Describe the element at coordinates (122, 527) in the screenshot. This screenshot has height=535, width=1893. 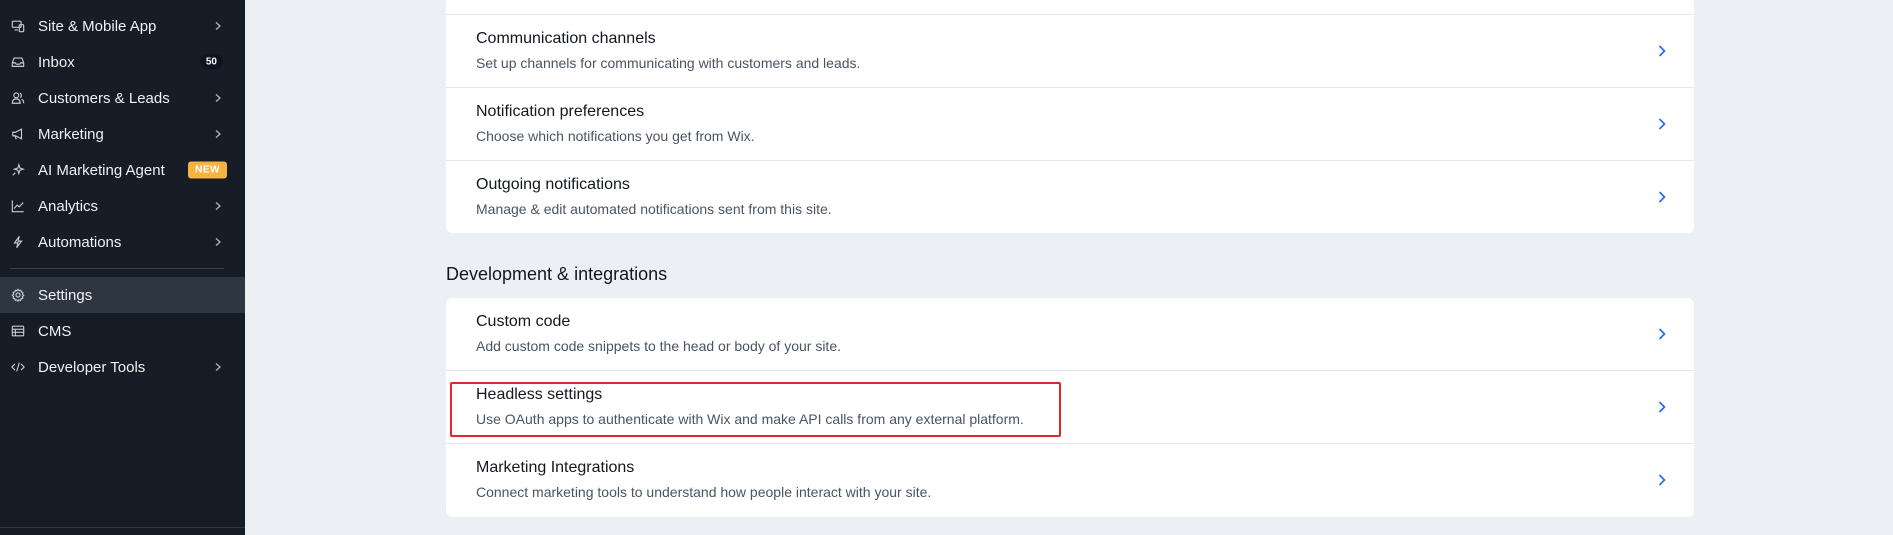
I see `sidebar-bottom-divider` at that location.